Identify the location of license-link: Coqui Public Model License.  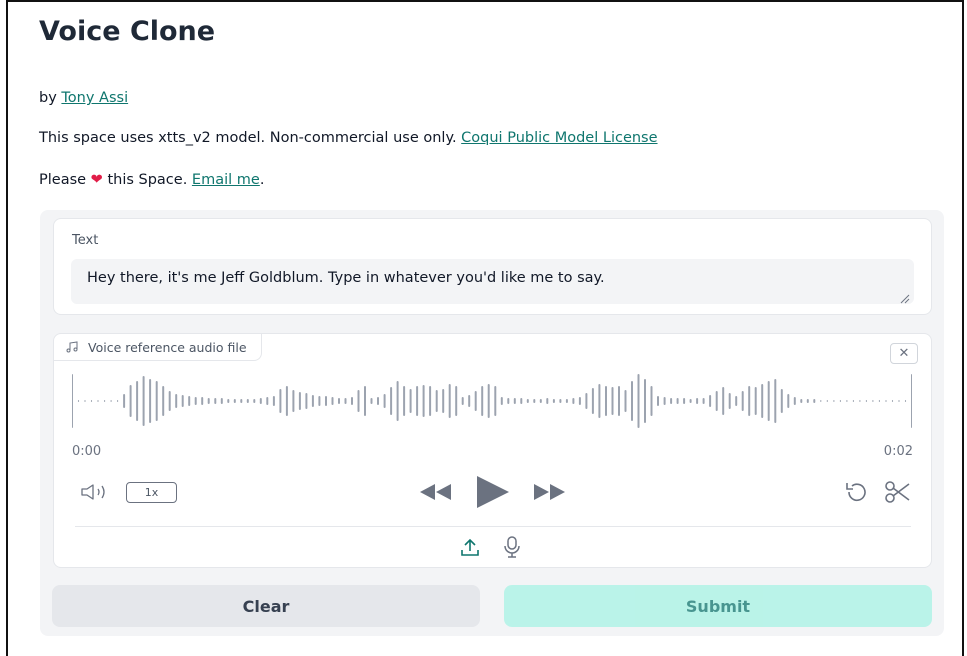
(559, 138).